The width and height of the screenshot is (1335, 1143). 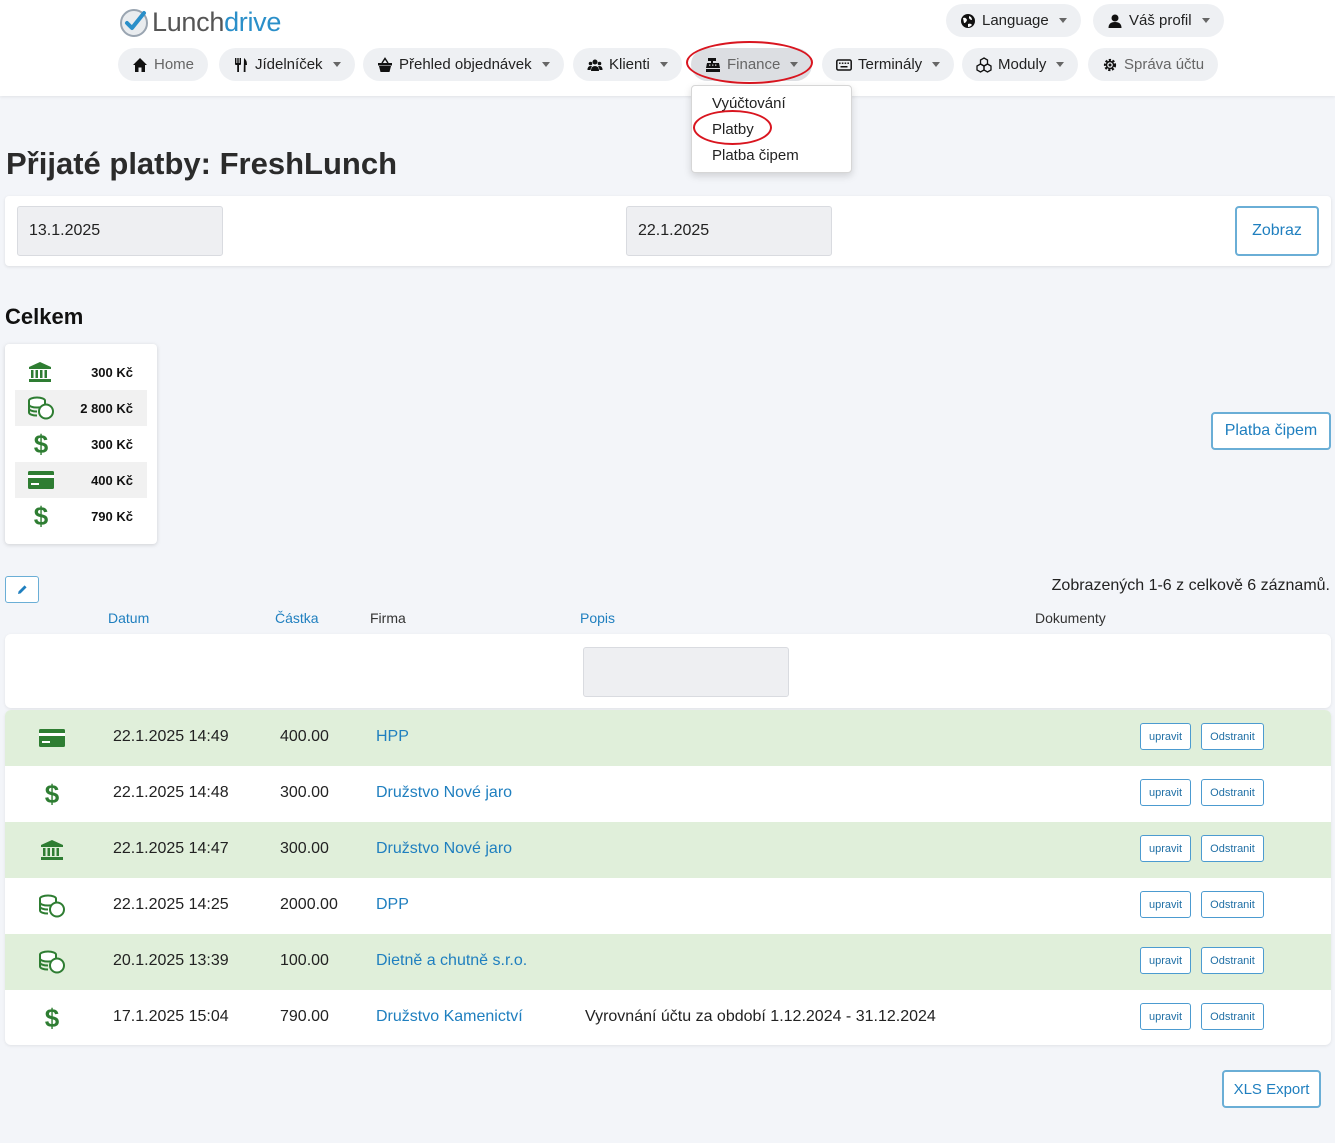 I want to click on cell-firm-link: DPP, so click(x=392, y=905).